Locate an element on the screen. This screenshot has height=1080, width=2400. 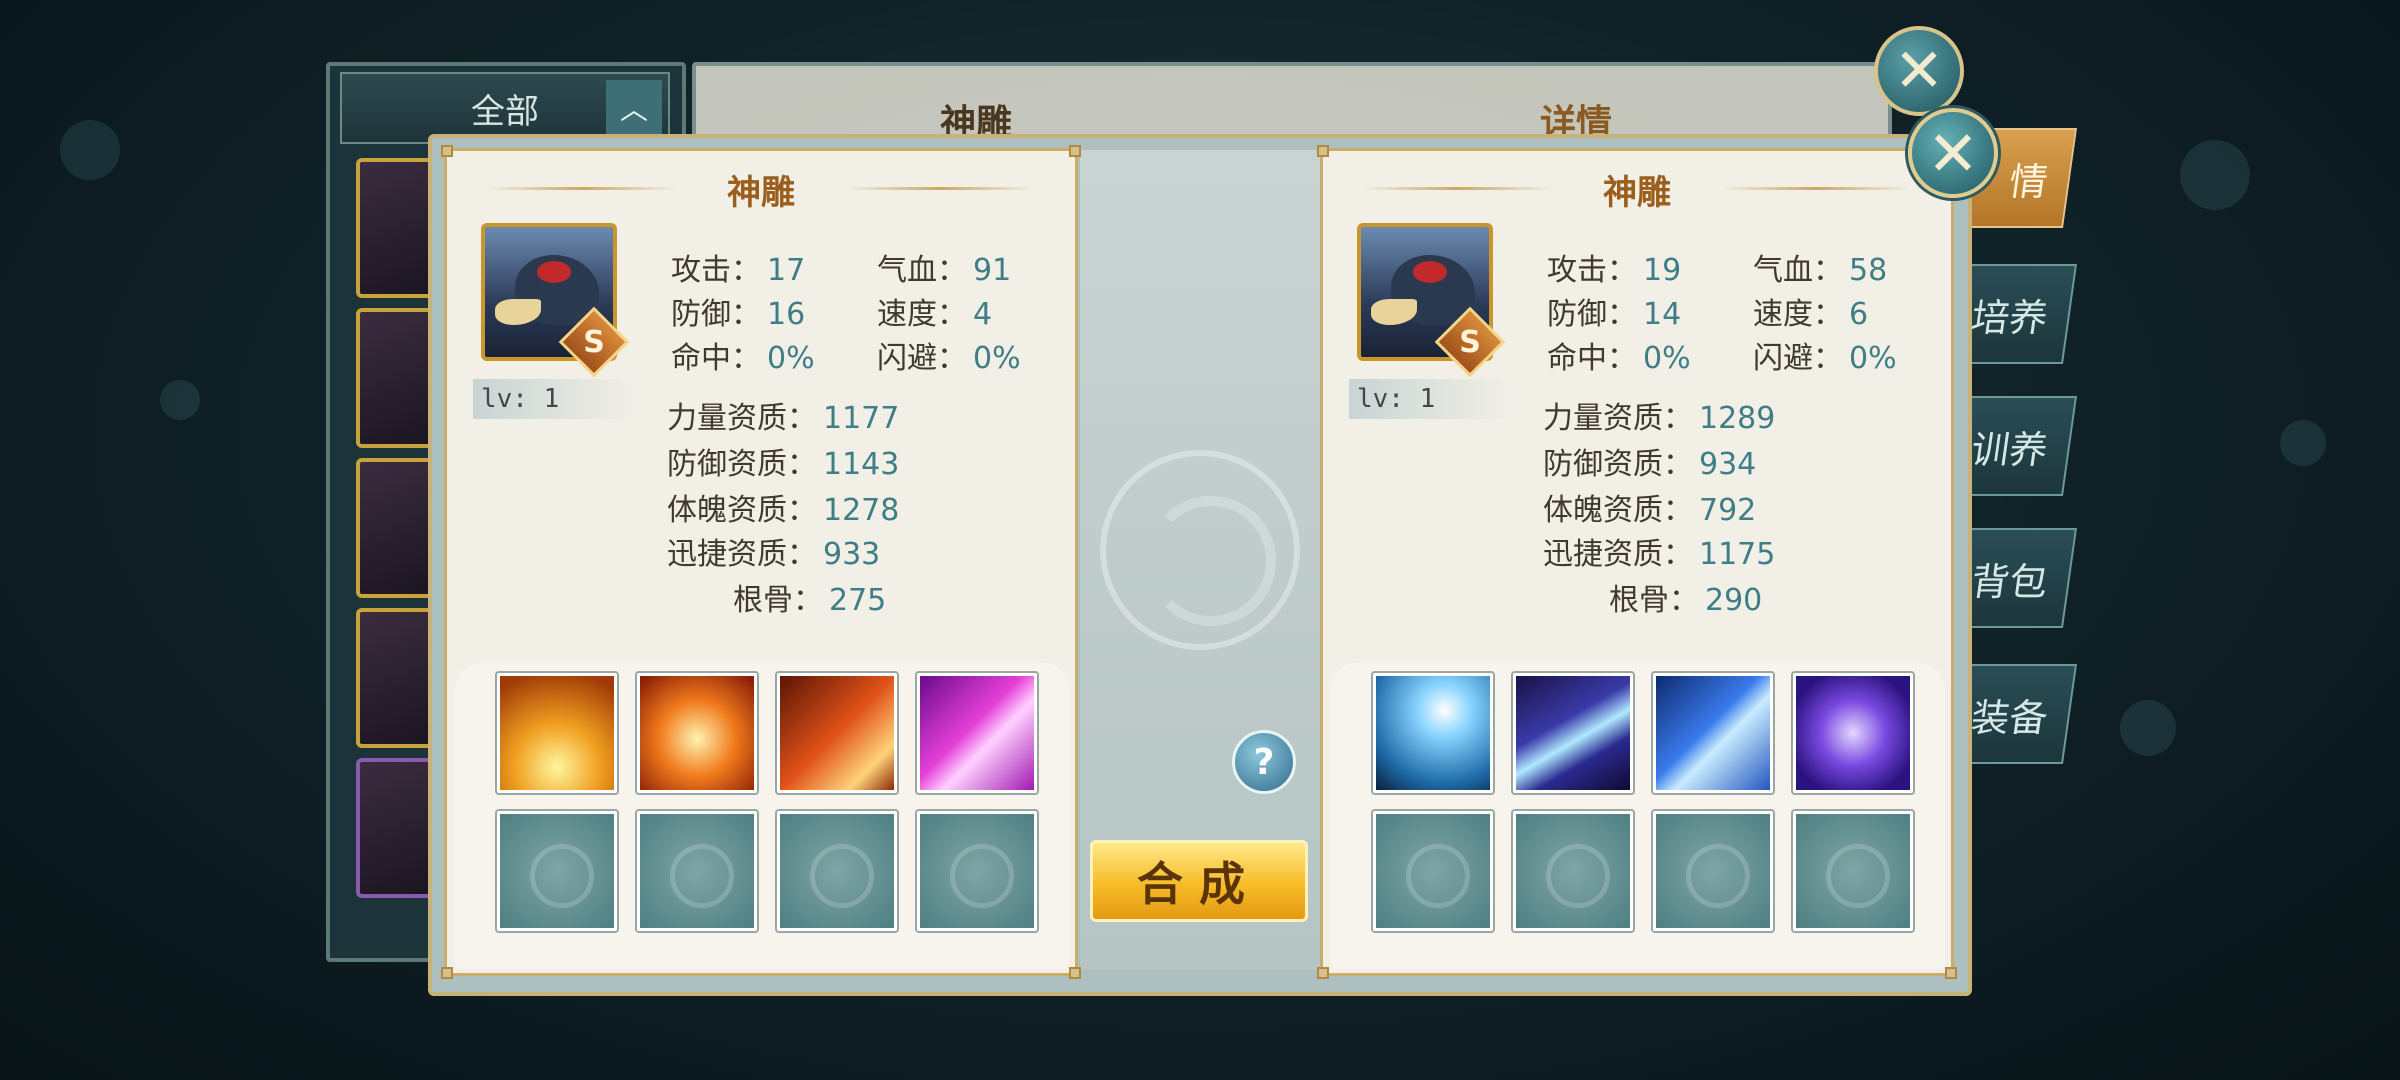
stat-hp: 气血： 91 is located at coordinates (944, 270).